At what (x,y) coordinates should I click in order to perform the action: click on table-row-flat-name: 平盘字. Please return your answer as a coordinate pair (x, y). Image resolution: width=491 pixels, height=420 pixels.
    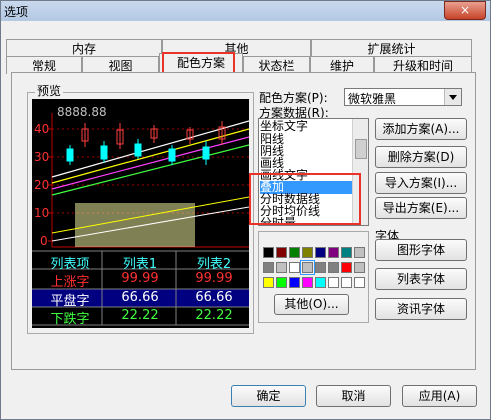
    Looking at the image, I should click on (70, 301).